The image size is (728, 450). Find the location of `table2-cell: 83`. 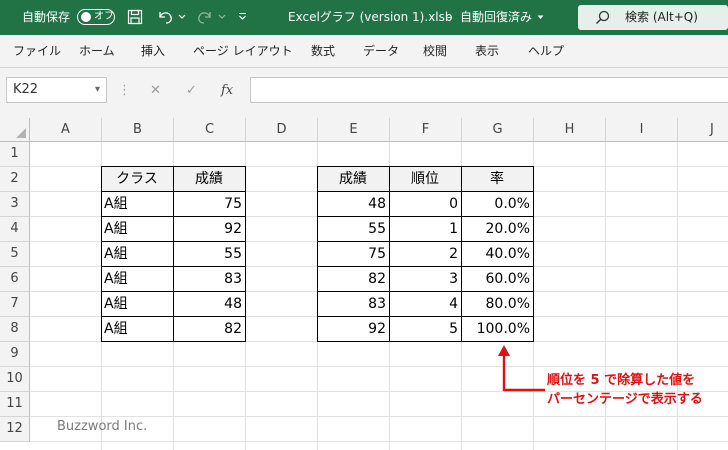

table2-cell: 83 is located at coordinates (353, 304).